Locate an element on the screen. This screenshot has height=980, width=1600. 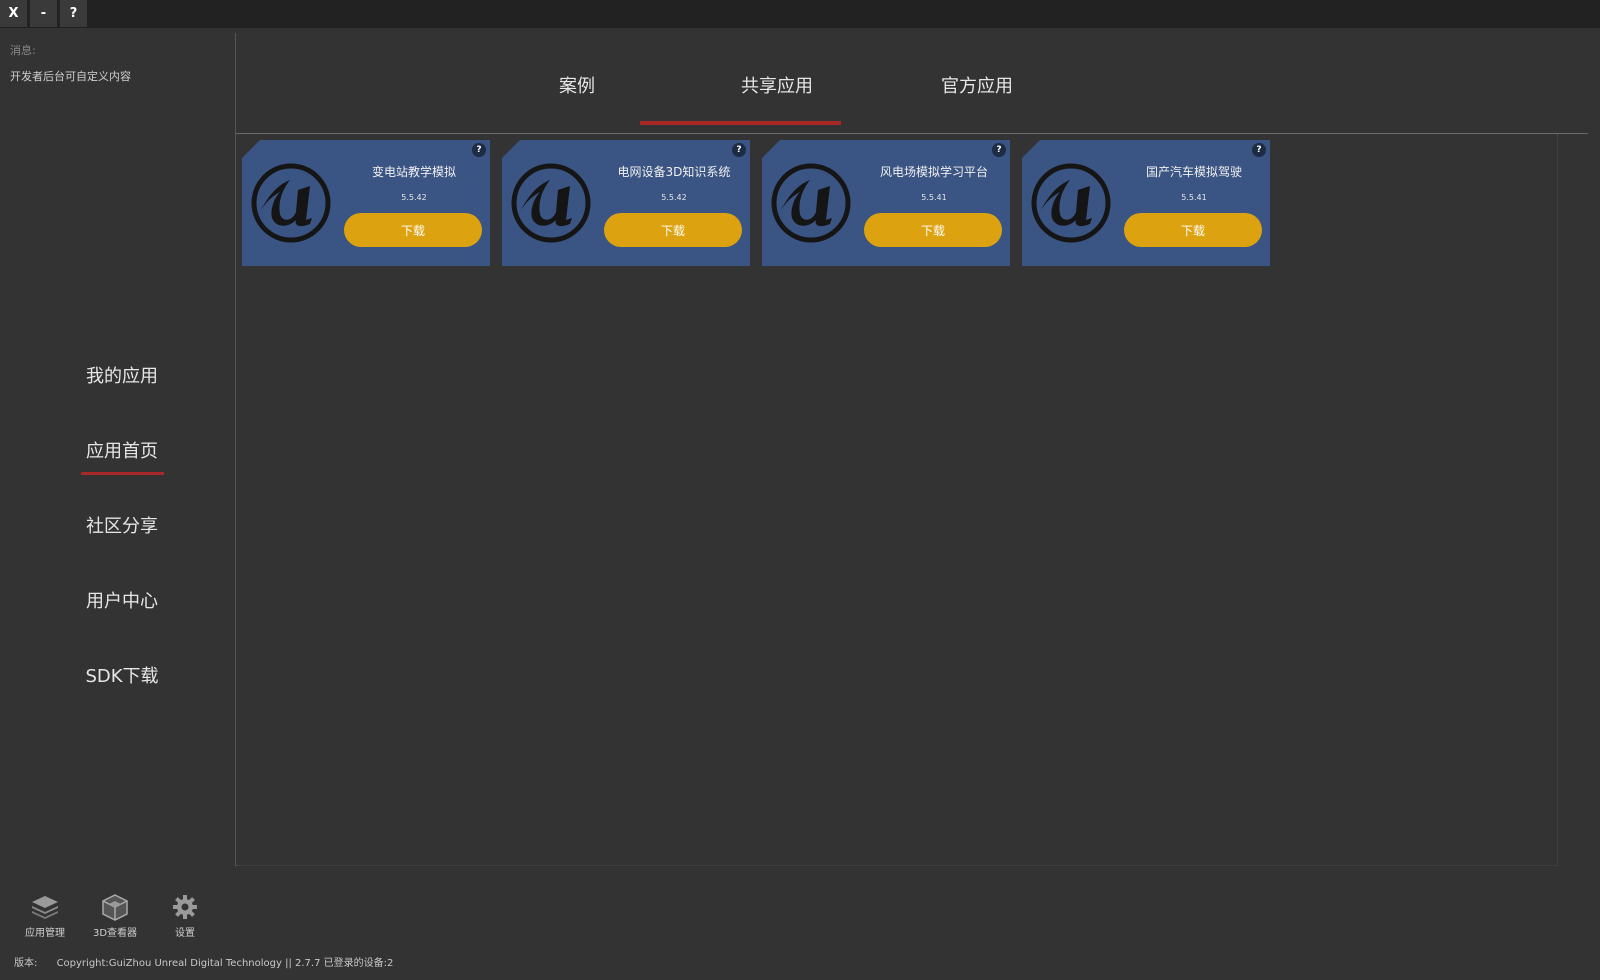
app-card: 国产汽车模拟驾驶 5.5.41 下载 ? is located at coordinates (1146, 203).